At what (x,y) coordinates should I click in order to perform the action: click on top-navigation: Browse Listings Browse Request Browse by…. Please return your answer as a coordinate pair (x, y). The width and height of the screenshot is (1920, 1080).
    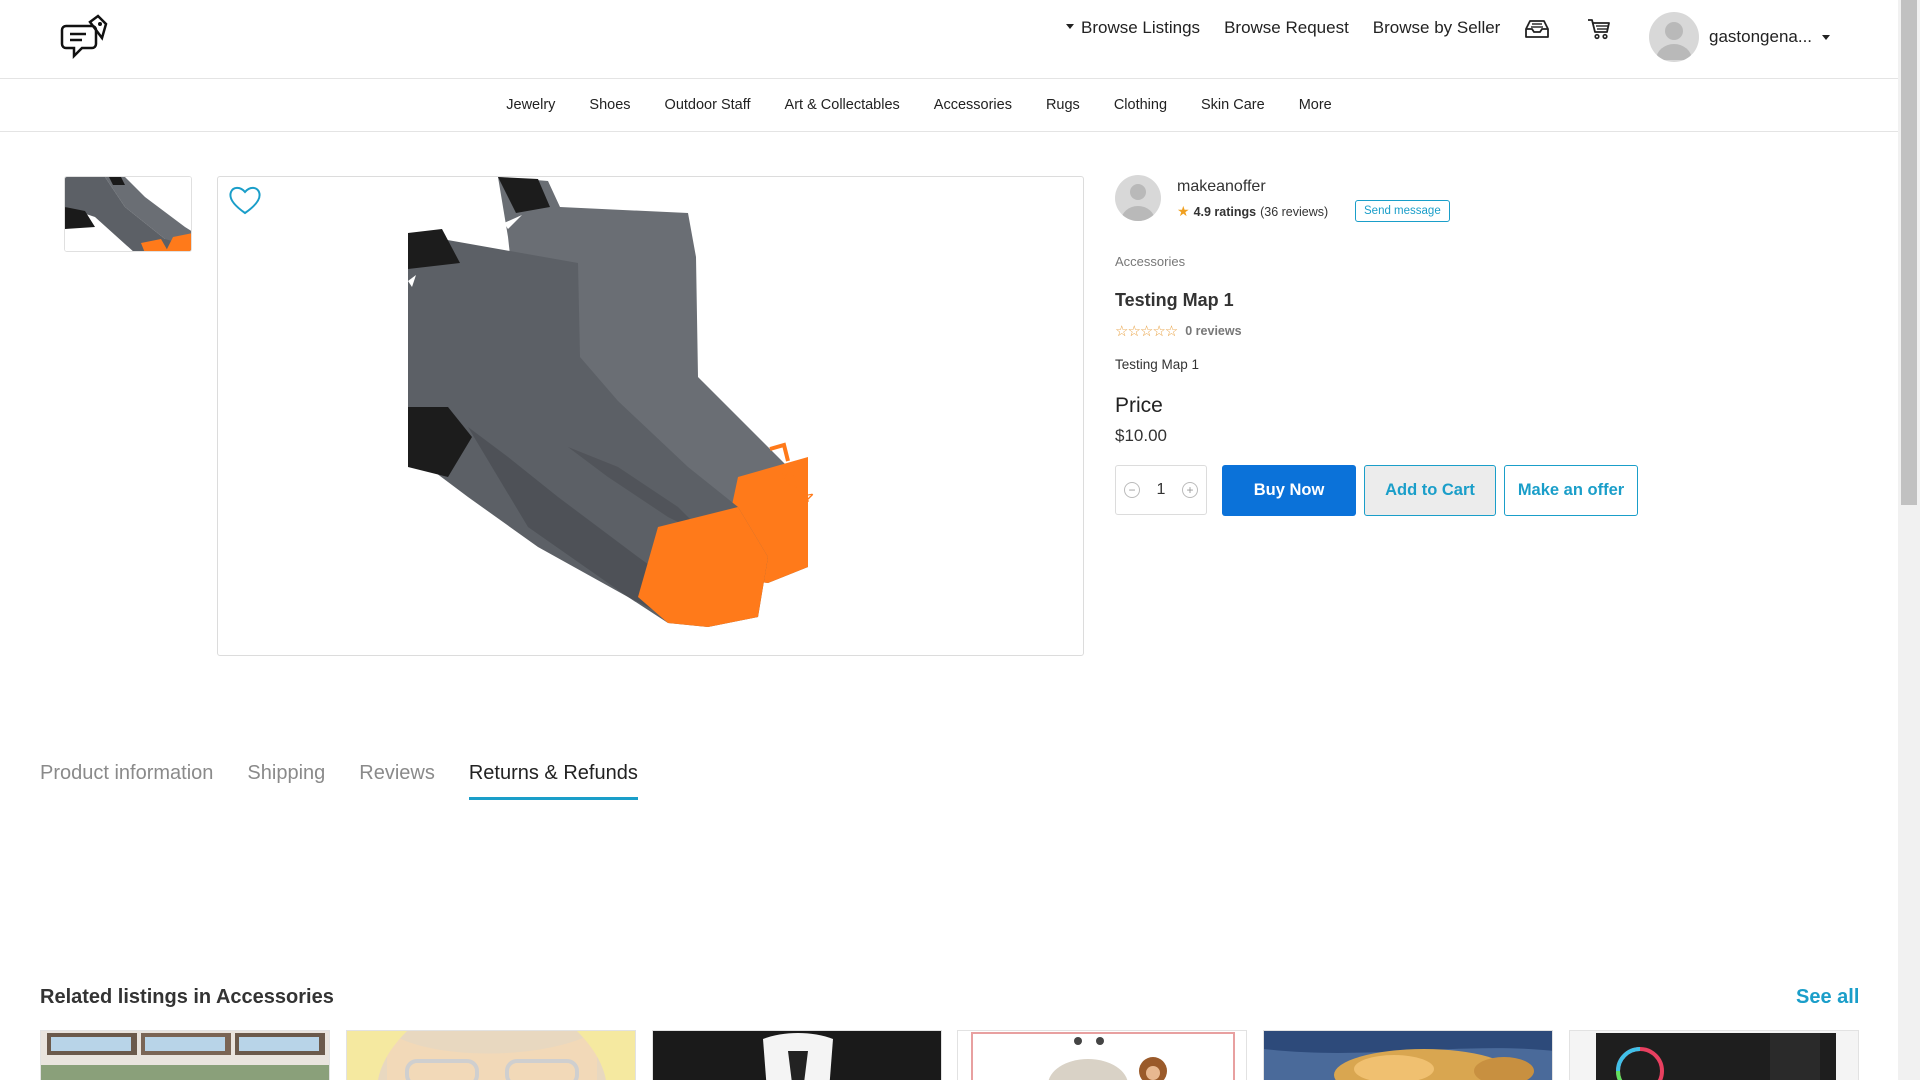
    Looking at the image, I should click on (1283, 28).